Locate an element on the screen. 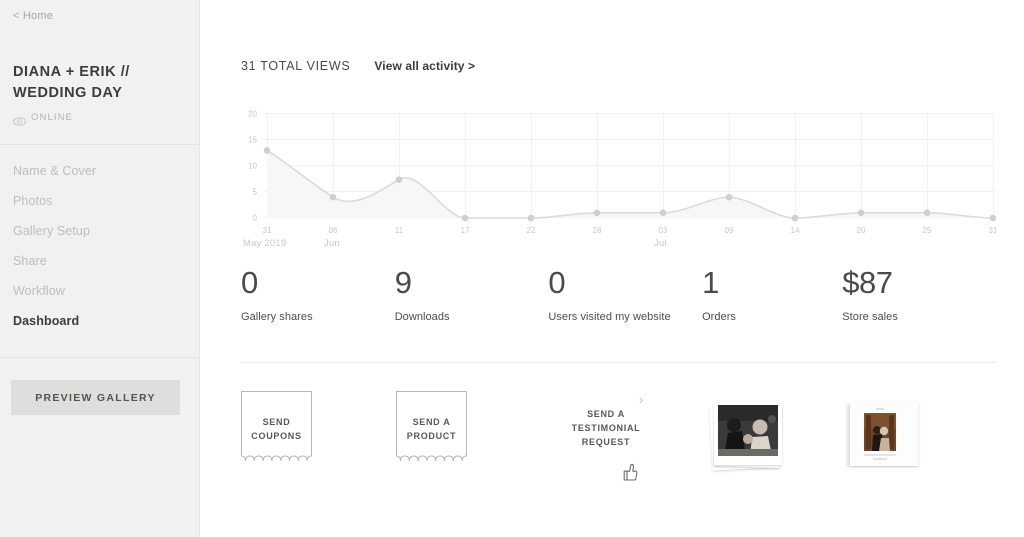 The image size is (1024, 537). x-axis-month-label: Jun is located at coordinates (332, 243).